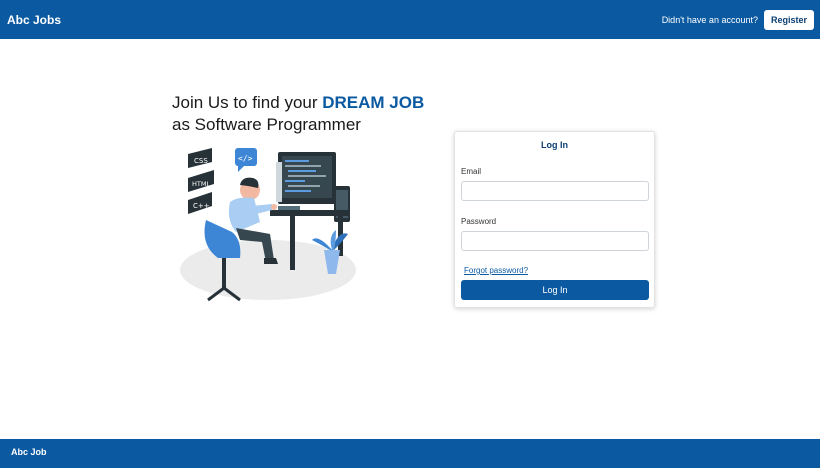 Image resolution: width=820 pixels, height=468 pixels. I want to click on code-icon: </>, so click(246, 160).